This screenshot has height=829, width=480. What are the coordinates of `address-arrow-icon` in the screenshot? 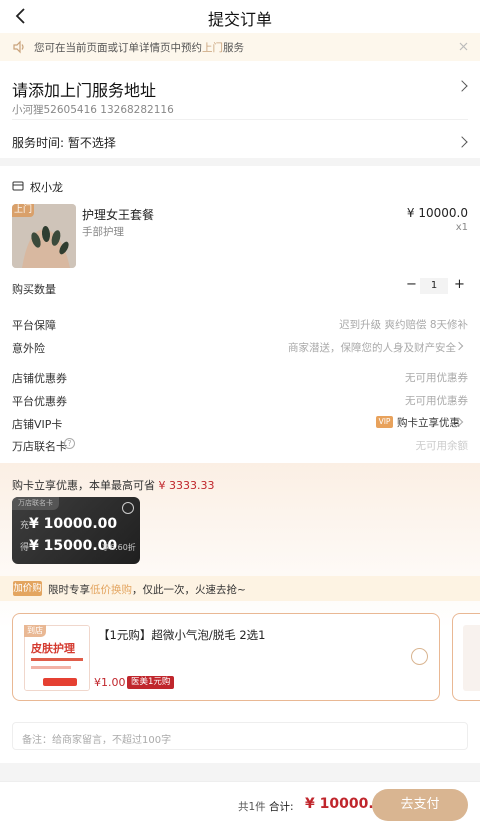 It's located at (462, 86).